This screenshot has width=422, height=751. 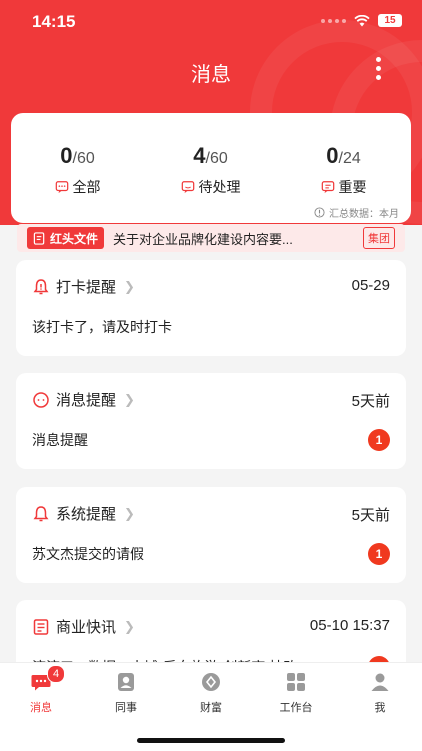 I want to click on stat-label: 重要, so click(x=352, y=187).